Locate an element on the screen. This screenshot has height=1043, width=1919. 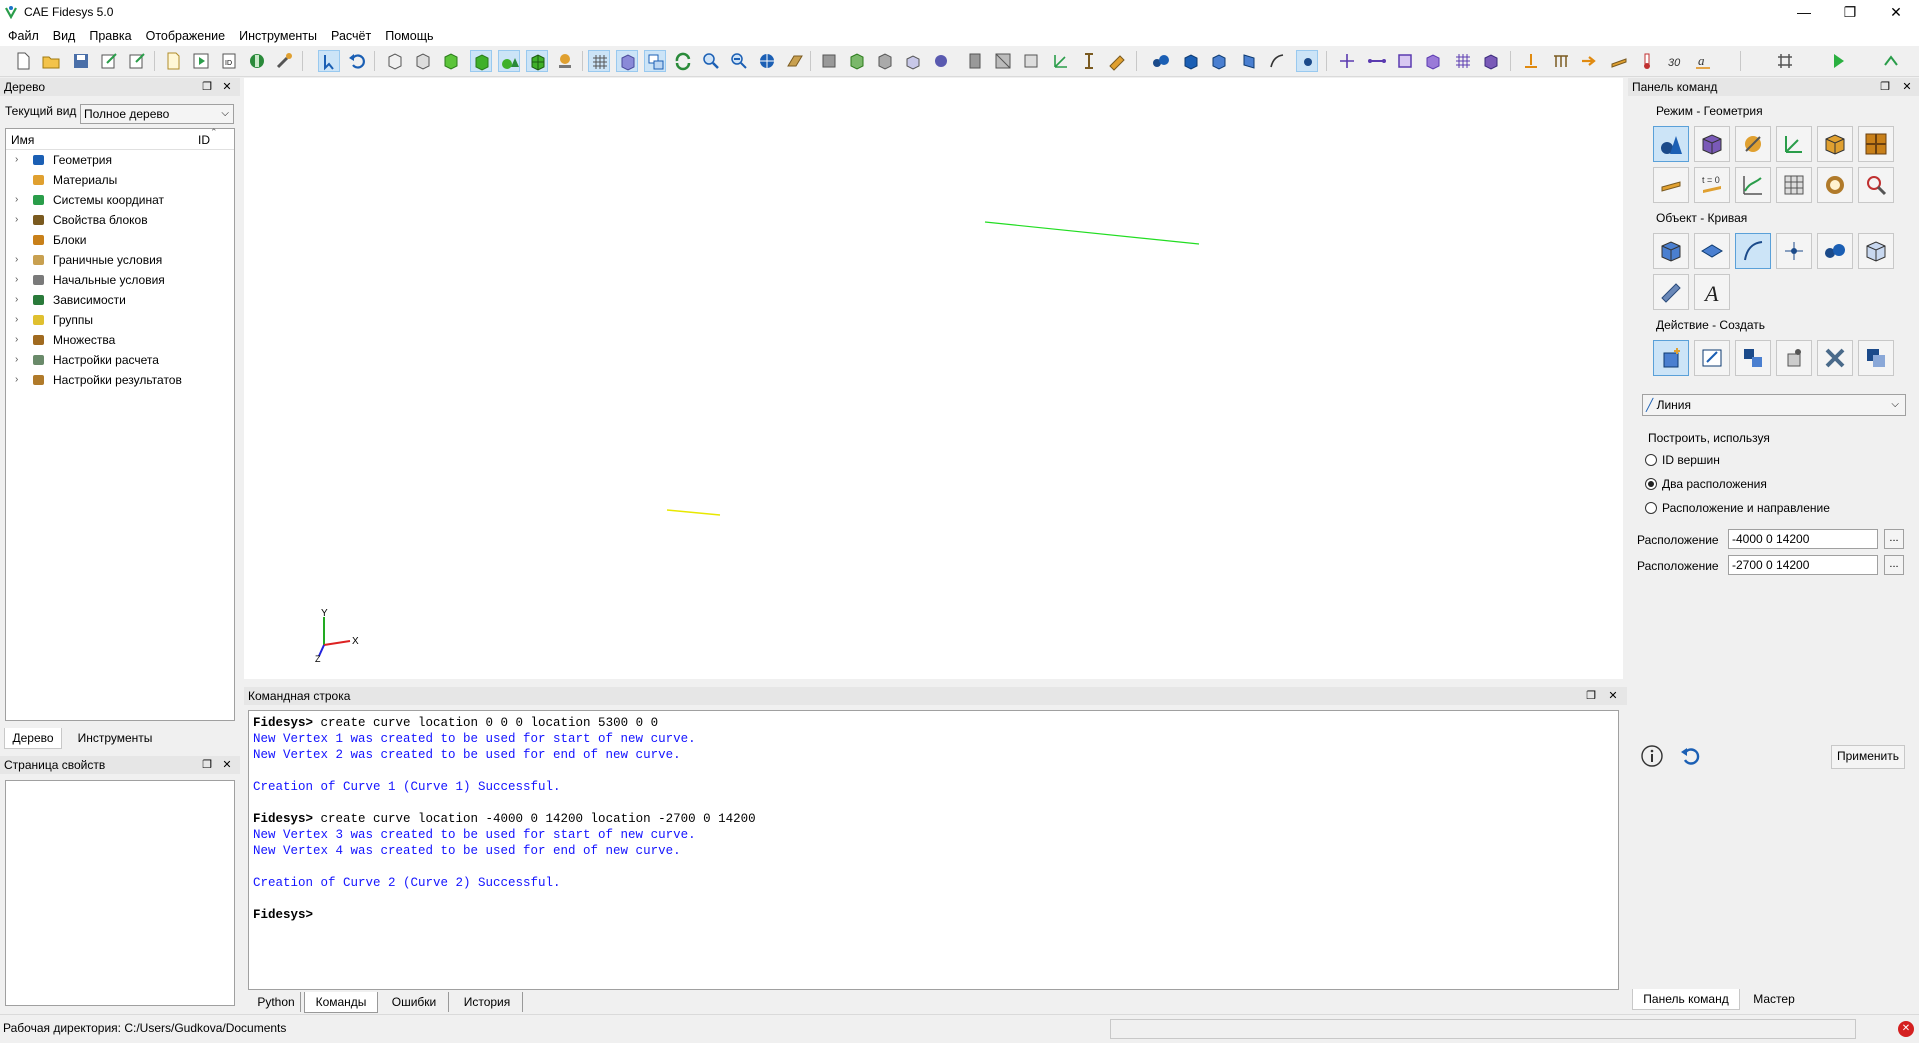
tree-item: › Зависимости is located at coordinates (120, 300).